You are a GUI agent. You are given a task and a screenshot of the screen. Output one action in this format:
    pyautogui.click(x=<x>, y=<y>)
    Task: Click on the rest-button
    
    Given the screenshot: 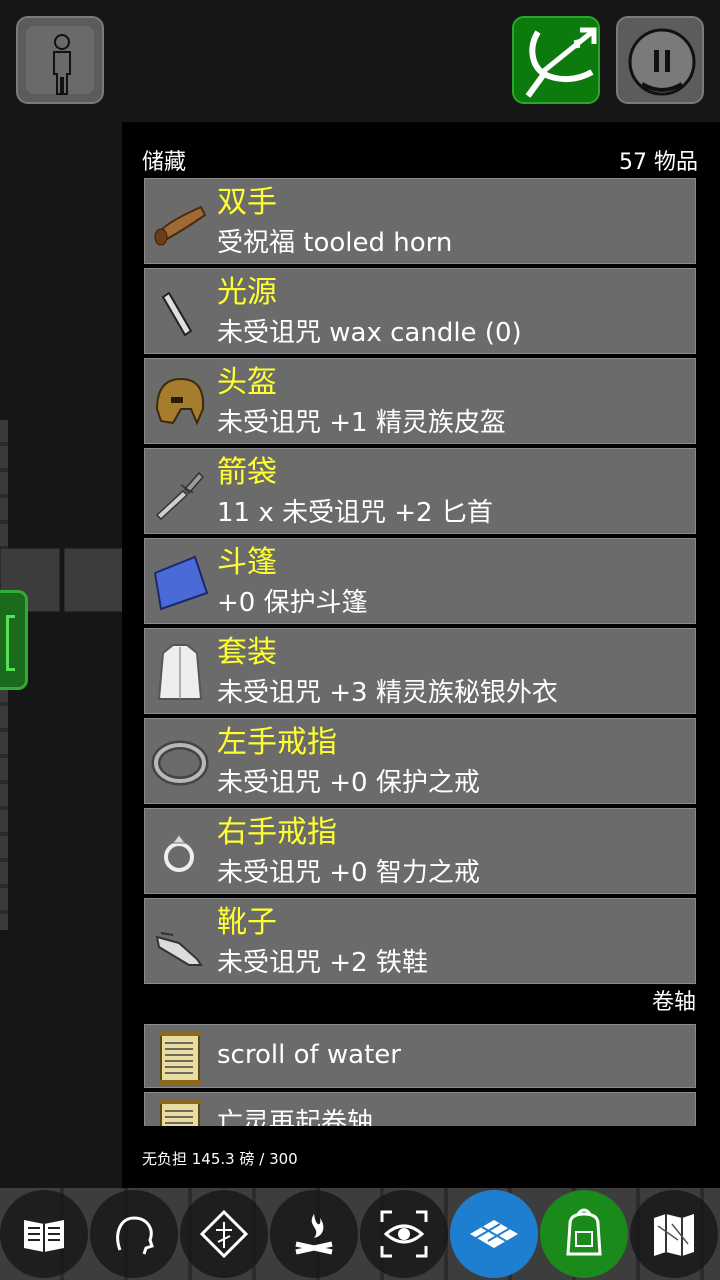 What is the action you would take?
    pyautogui.click(x=314, y=1234)
    